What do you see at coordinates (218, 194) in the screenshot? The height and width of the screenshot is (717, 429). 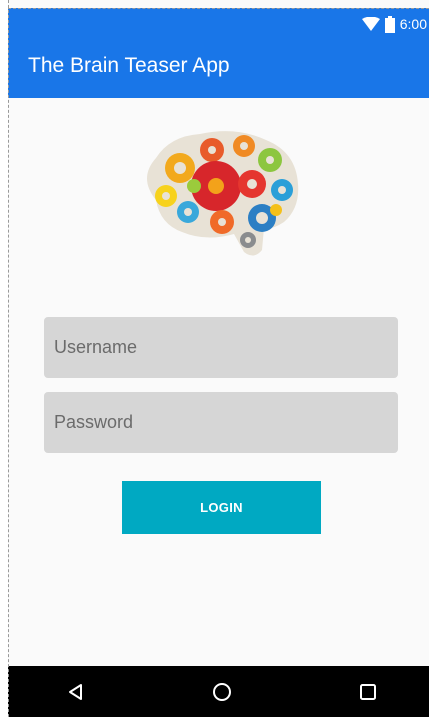 I see `brain-gears-logo` at bounding box center [218, 194].